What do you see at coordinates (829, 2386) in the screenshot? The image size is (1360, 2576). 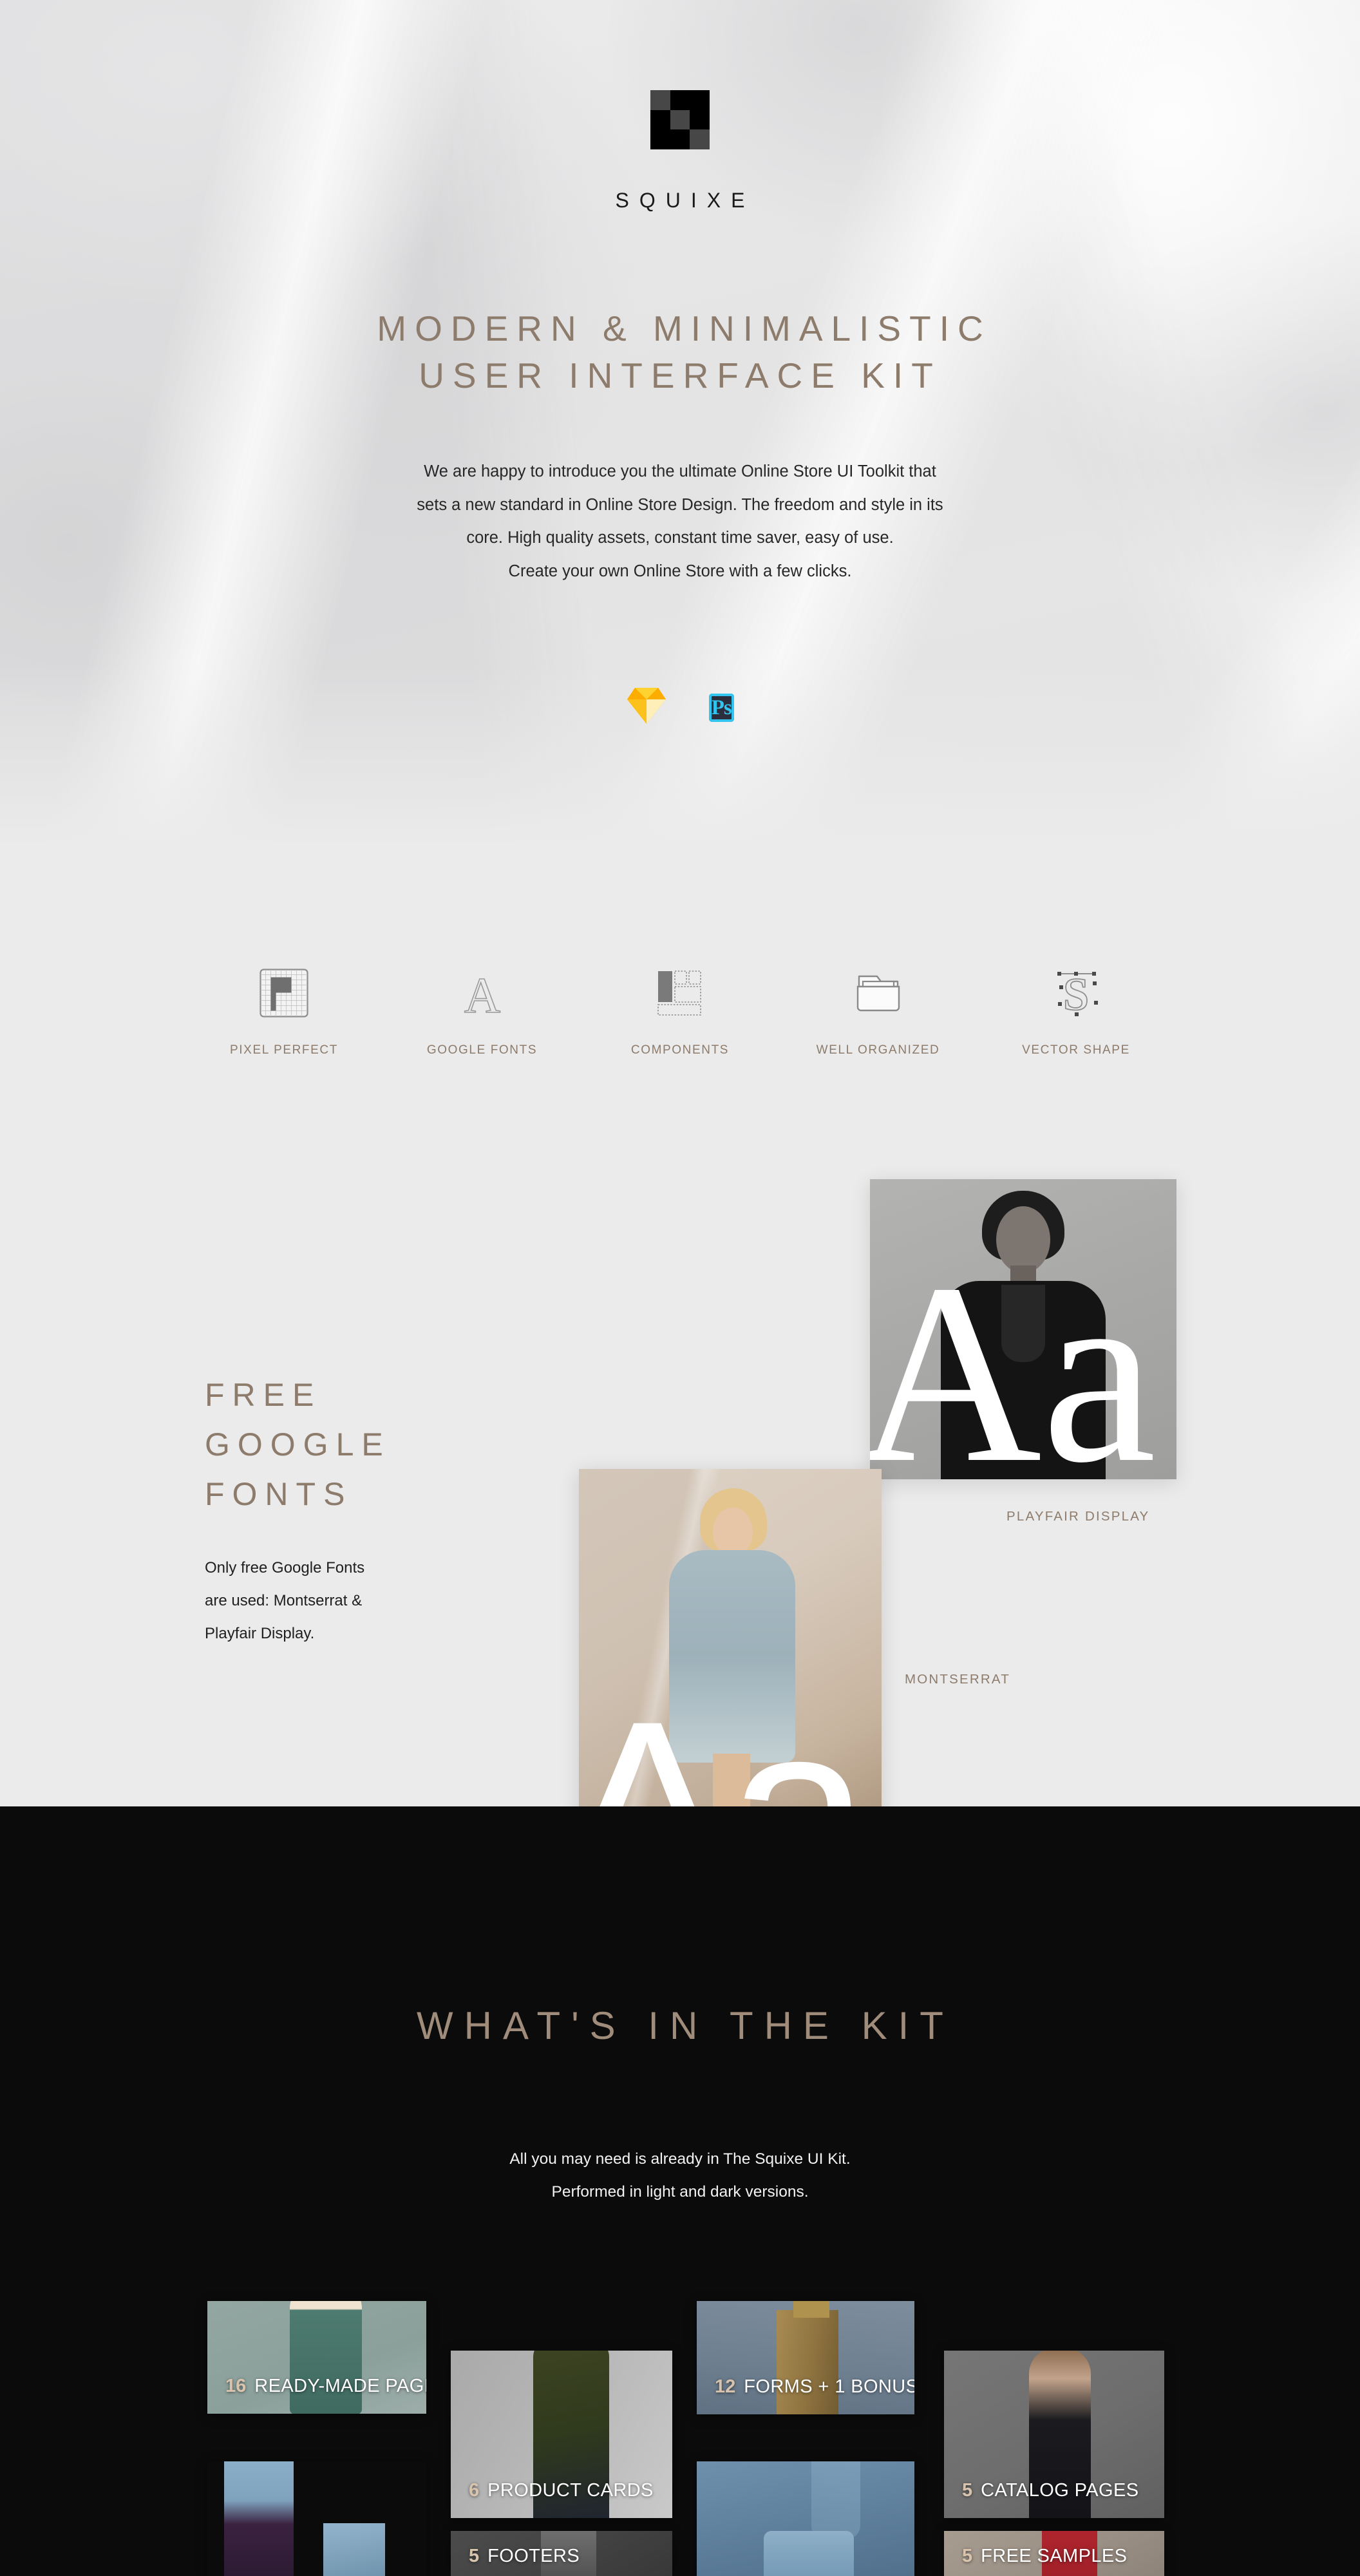 I see `kit-card-label: FORMS + 1 BONUS` at bounding box center [829, 2386].